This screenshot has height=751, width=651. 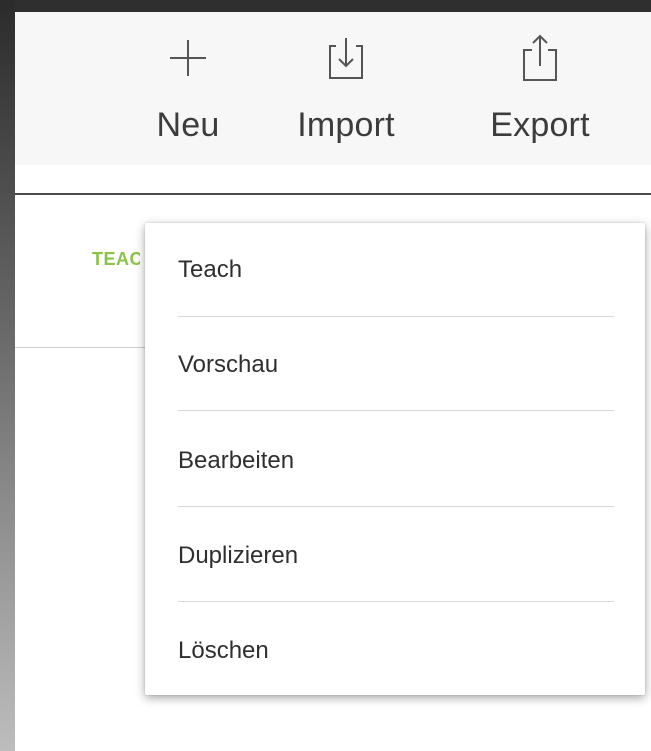 I want to click on menu-item-loeschen: Löschen, so click(x=395, y=651).